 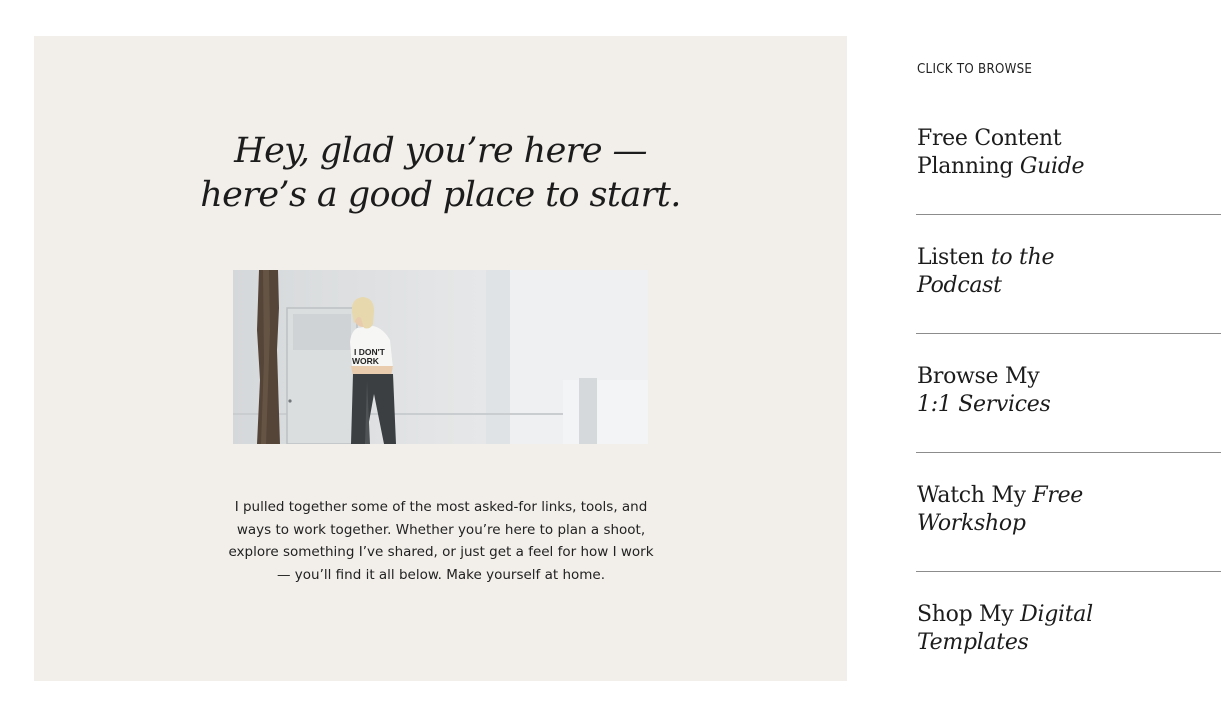 I want to click on browse-item-line-2: Podcast, so click(x=1069, y=286).